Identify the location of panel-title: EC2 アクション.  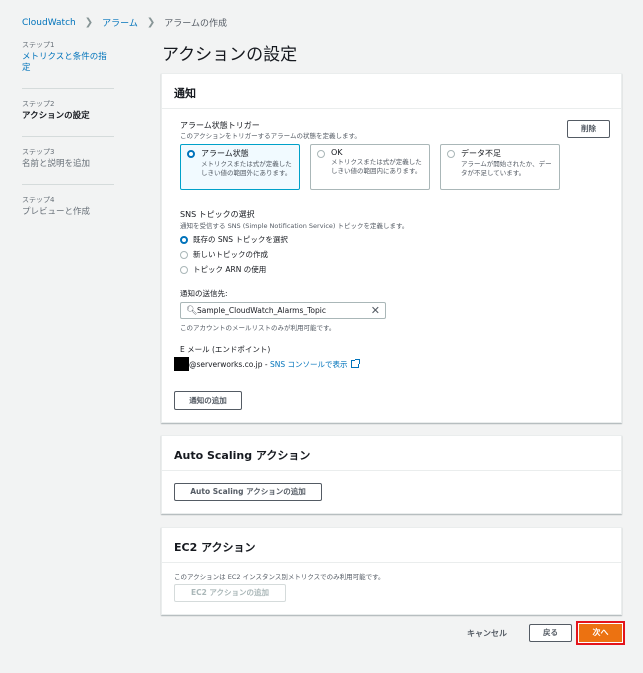
(391, 545).